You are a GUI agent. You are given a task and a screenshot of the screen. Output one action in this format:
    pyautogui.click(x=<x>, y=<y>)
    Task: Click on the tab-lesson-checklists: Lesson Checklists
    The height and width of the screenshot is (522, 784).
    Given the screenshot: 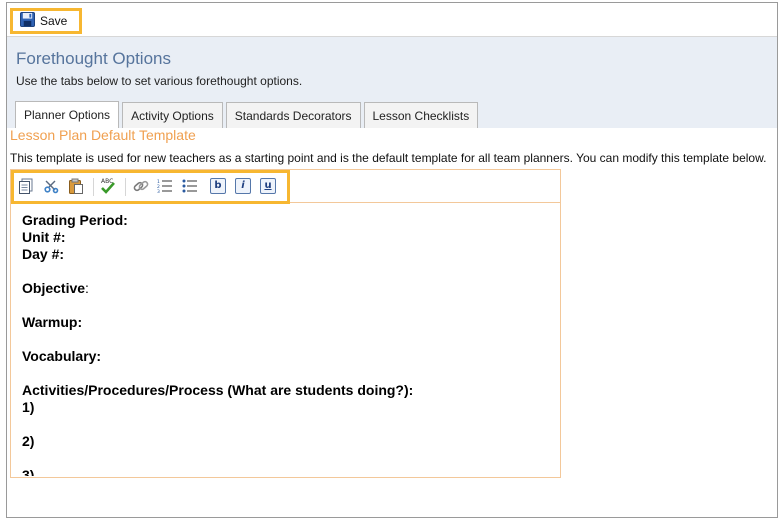 What is the action you would take?
    pyautogui.click(x=421, y=115)
    